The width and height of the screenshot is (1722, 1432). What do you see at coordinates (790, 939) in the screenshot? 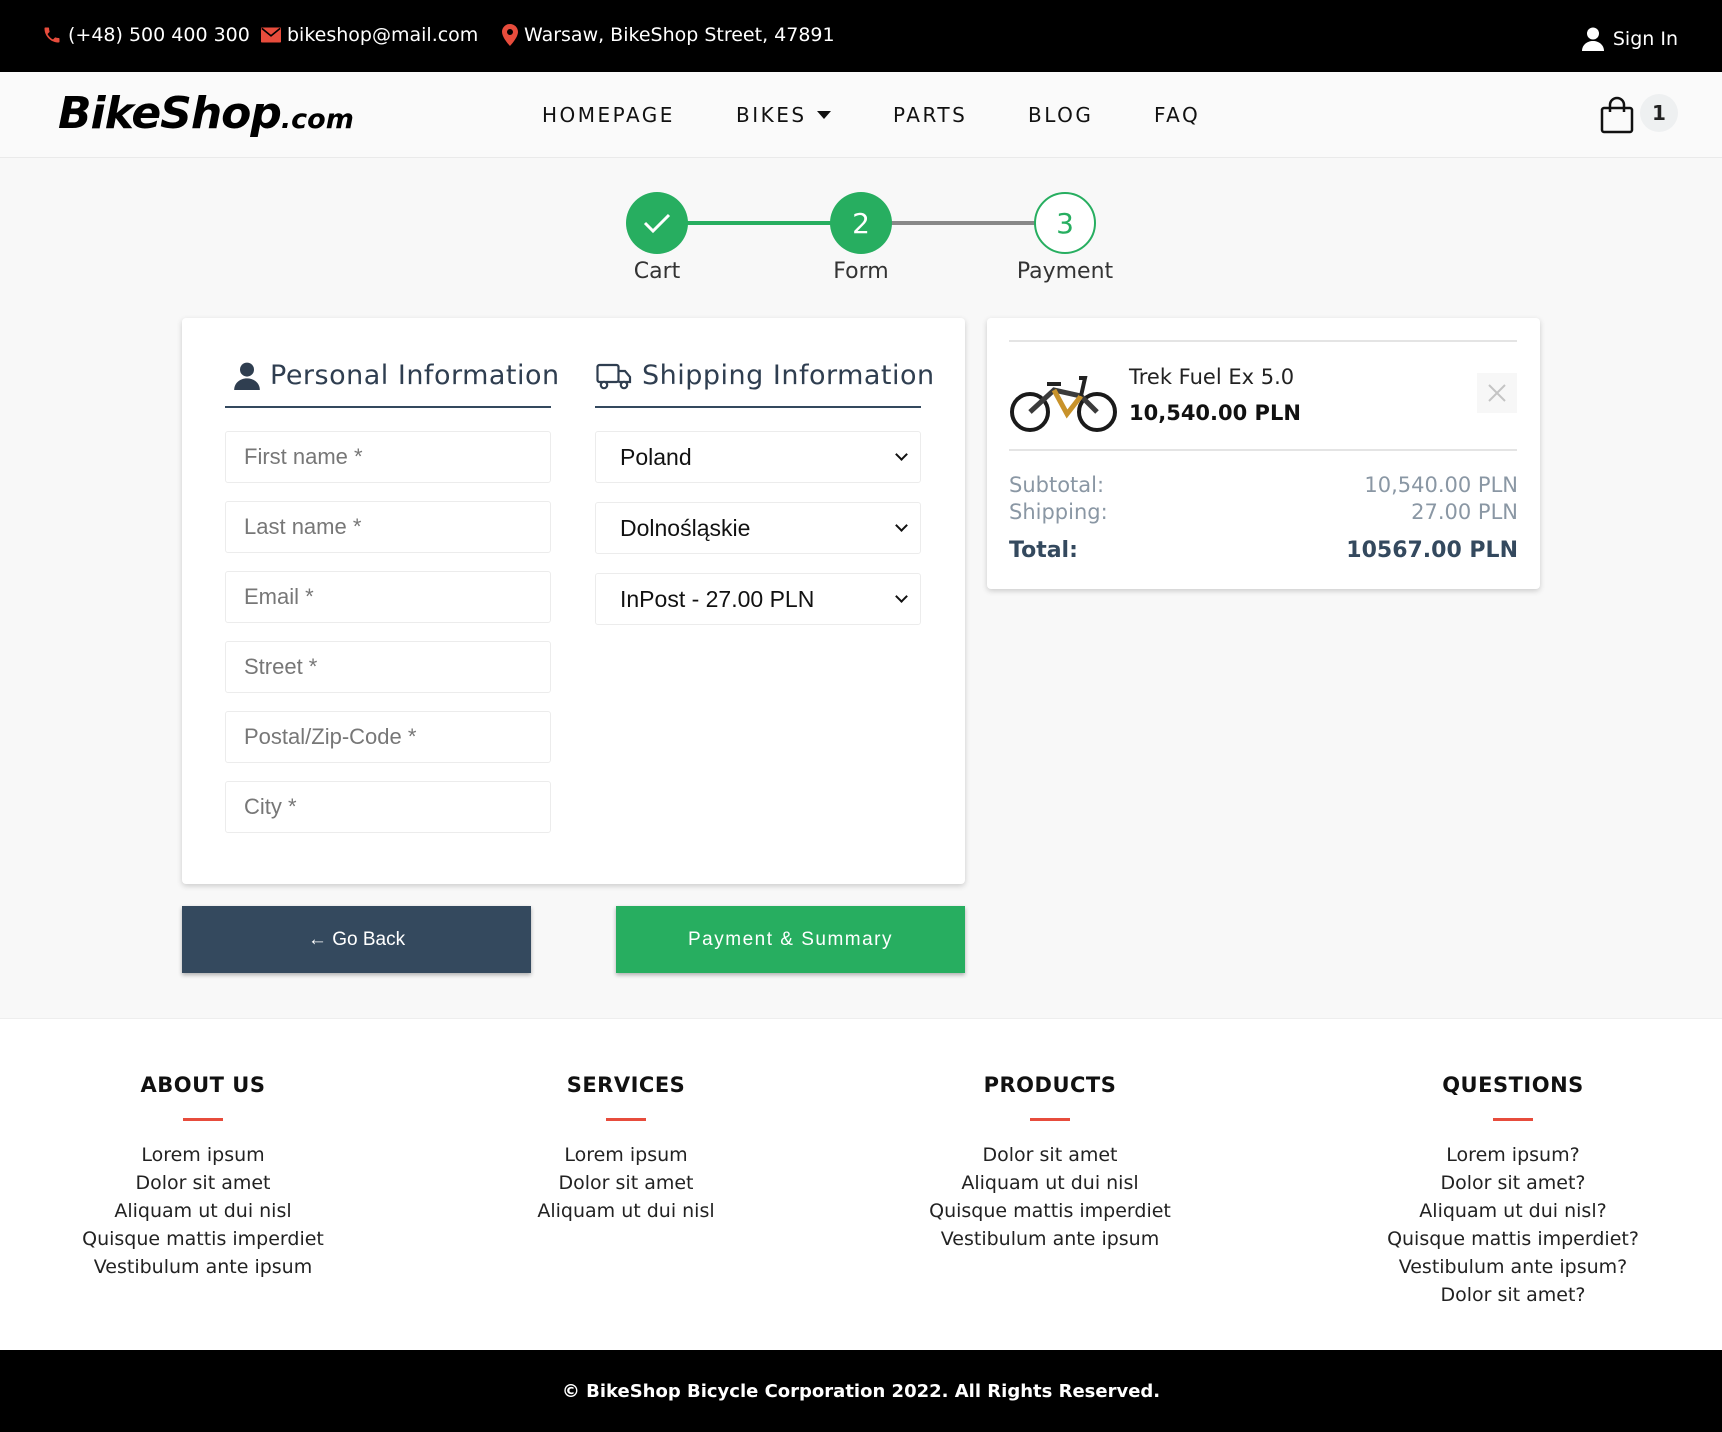
I see `payment-summary-button: Payment & Summary` at bounding box center [790, 939].